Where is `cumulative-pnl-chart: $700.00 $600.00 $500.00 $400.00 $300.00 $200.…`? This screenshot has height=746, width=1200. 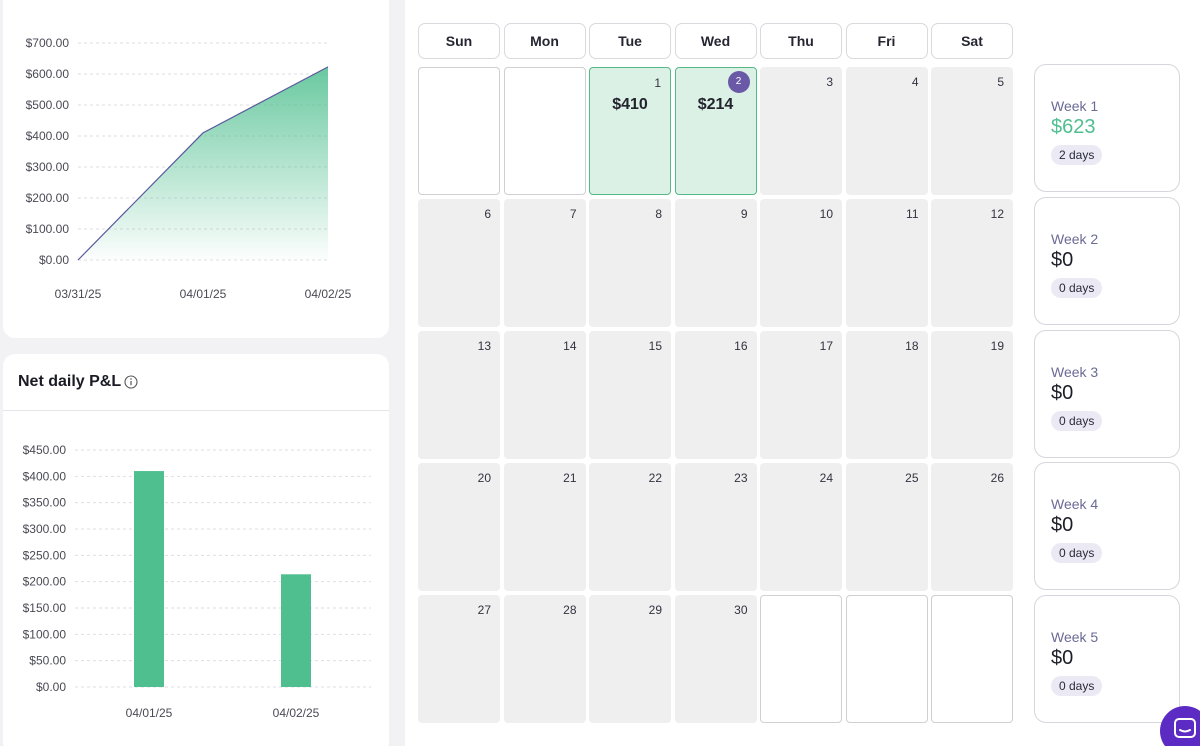 cumulative-pnl-chart: $700.00 $600.00 $500.00 $400.00 $300.00 $200.… is located at coordinates (189, 168).